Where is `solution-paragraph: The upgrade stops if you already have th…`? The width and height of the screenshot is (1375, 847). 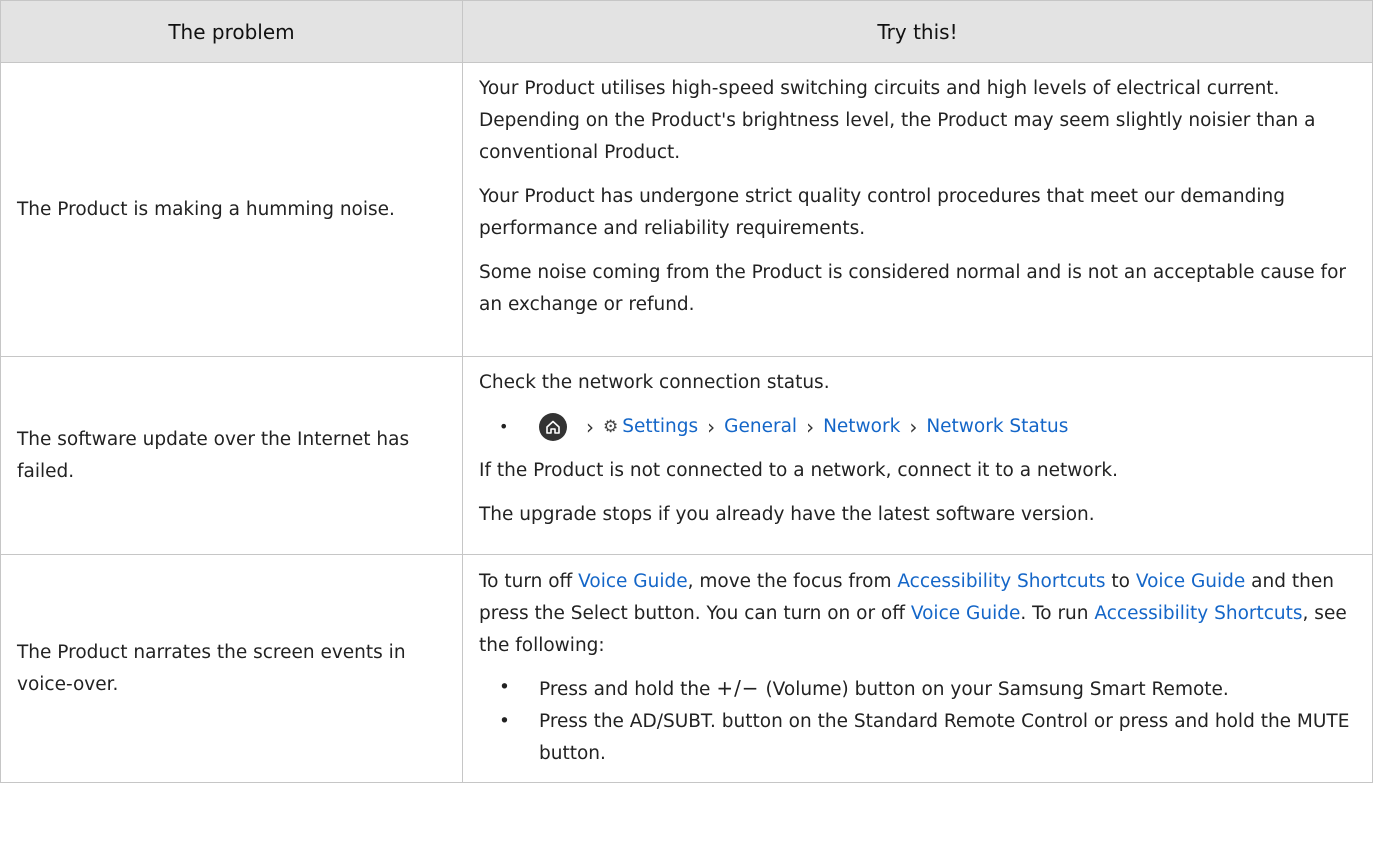 solution-paragraph: The upgrade stops if you already have th… is located at coordinates (787, 514).